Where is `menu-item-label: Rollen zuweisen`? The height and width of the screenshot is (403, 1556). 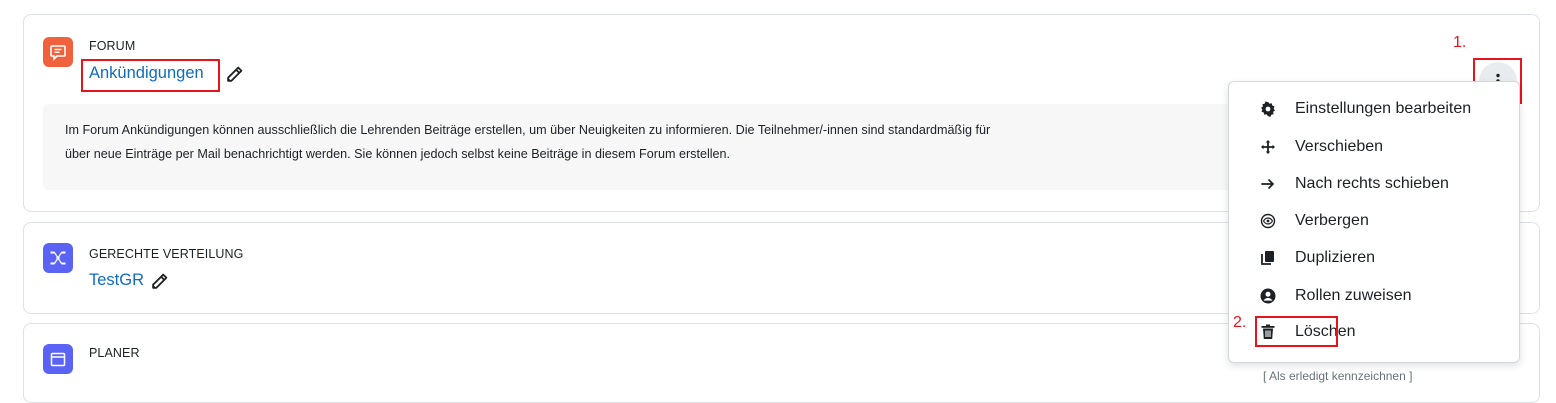 menu-item-label: Rollen zuweisen is located at coordinates (1353, 295).